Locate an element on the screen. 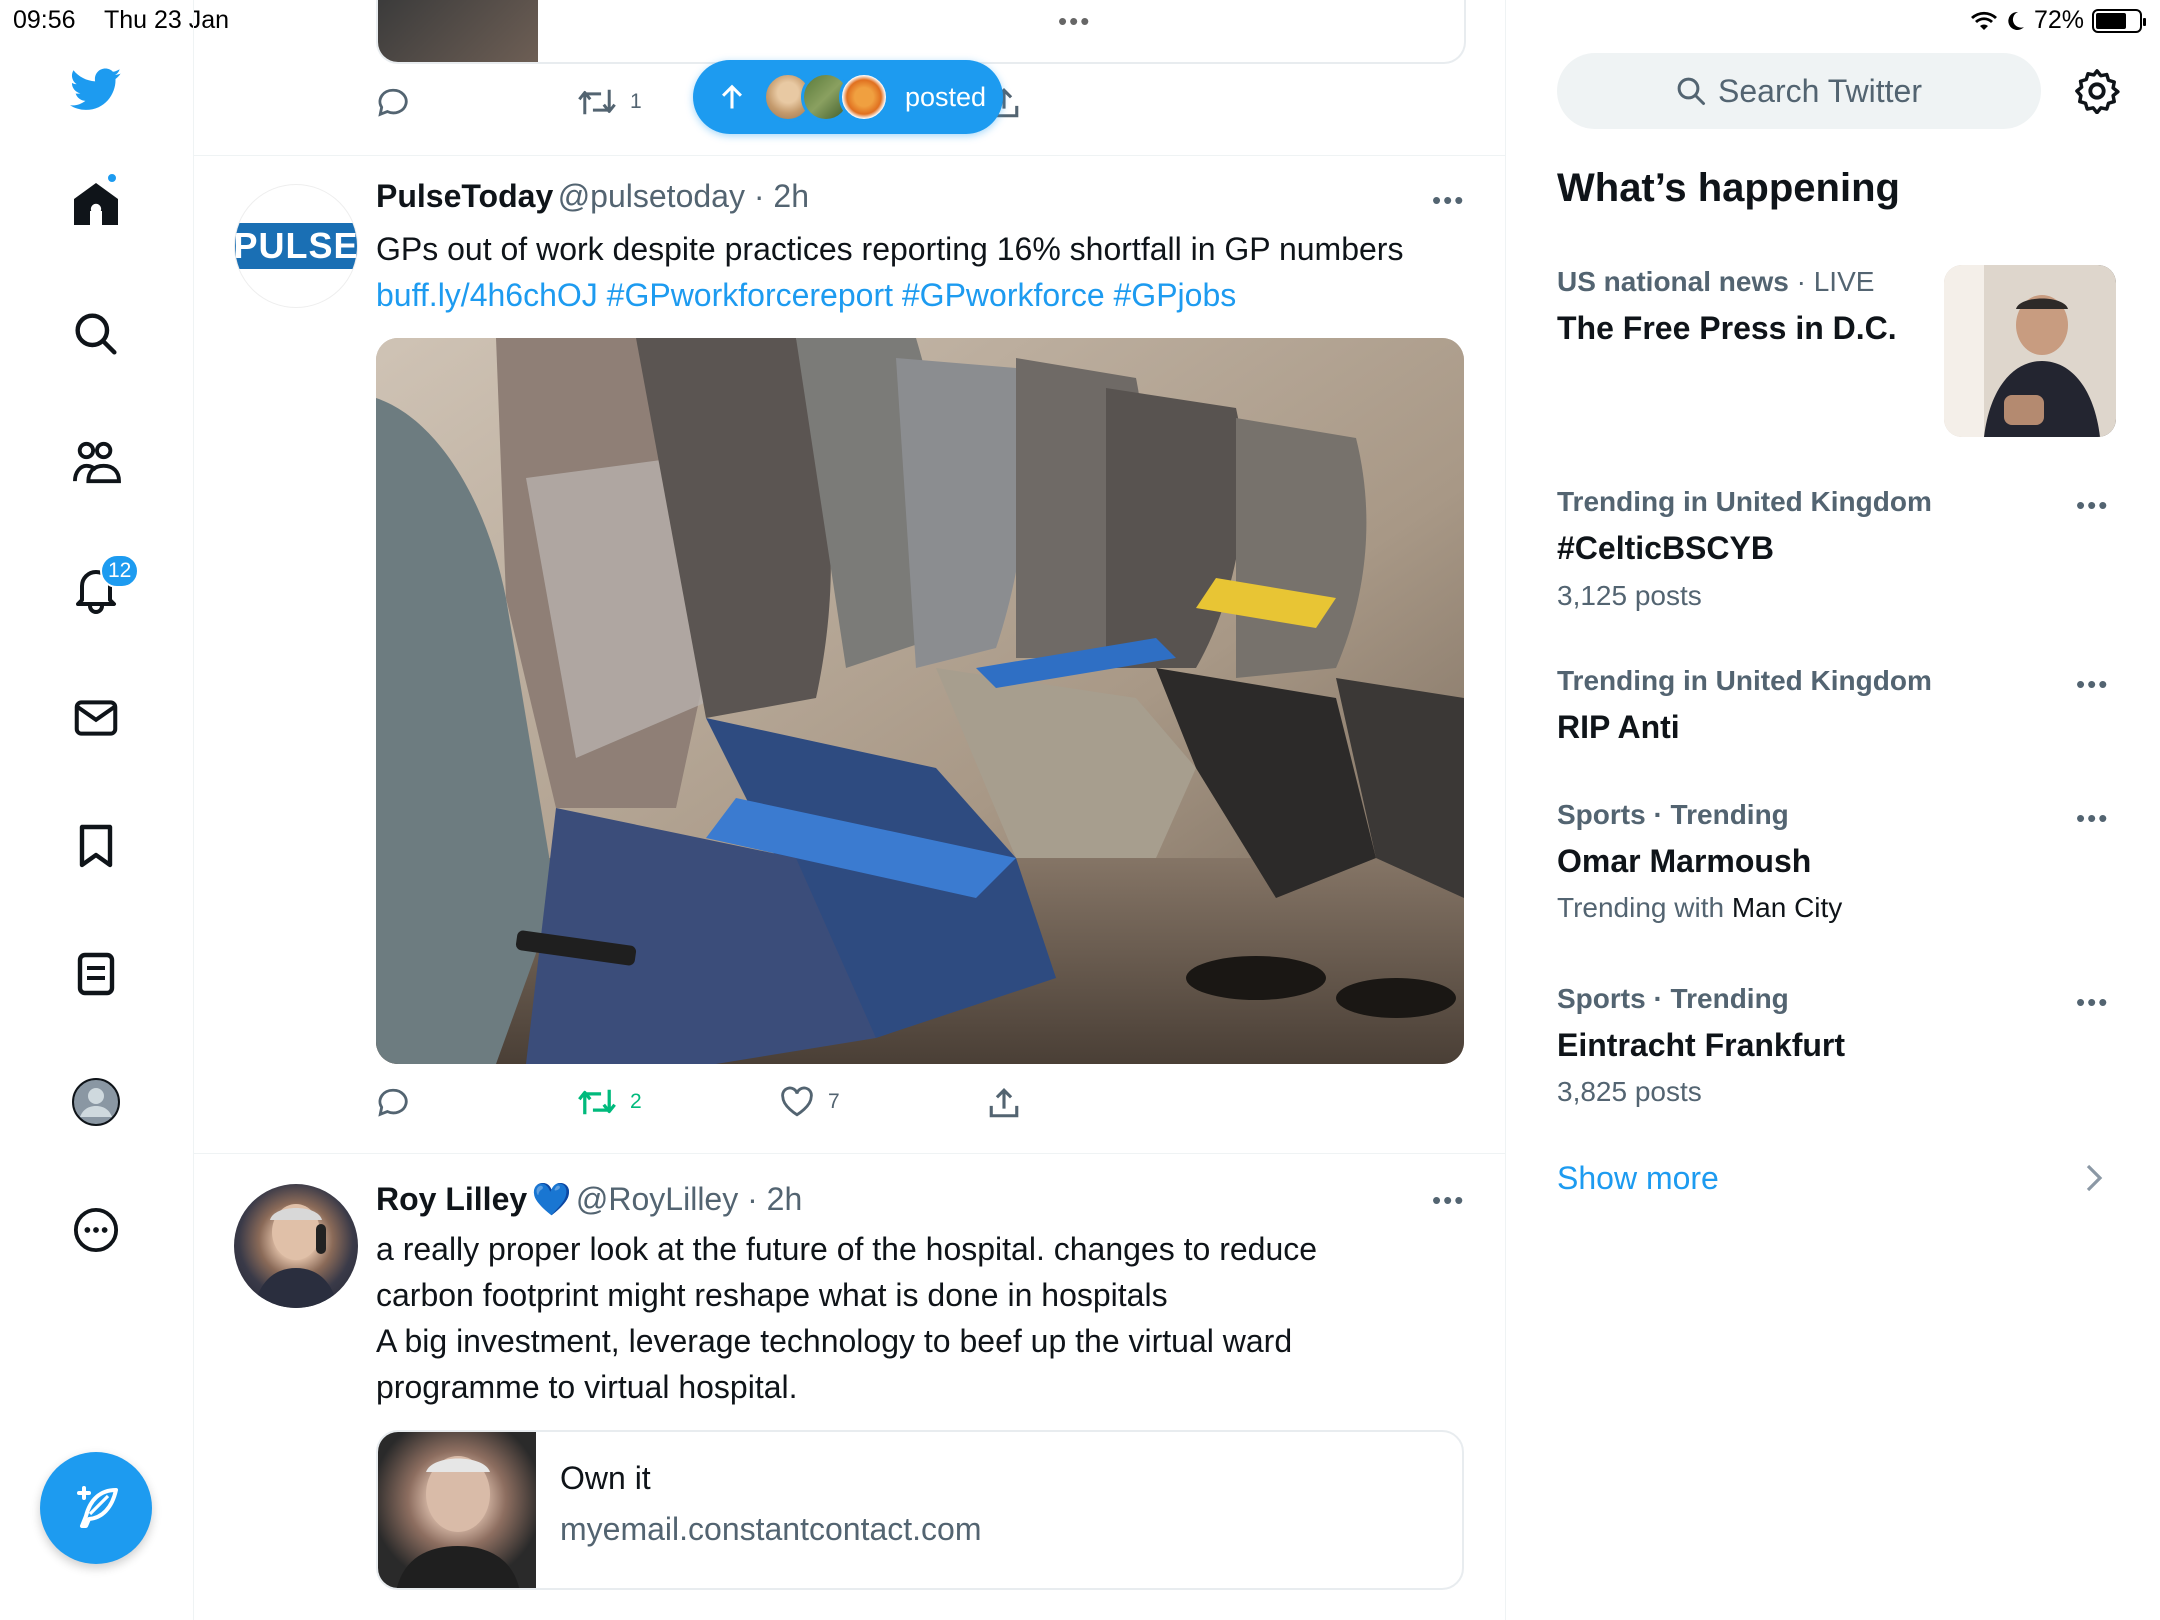 The width and height of the screenshot is (2160, 1620). wifi-icon is located at coordinates (1983, 20).